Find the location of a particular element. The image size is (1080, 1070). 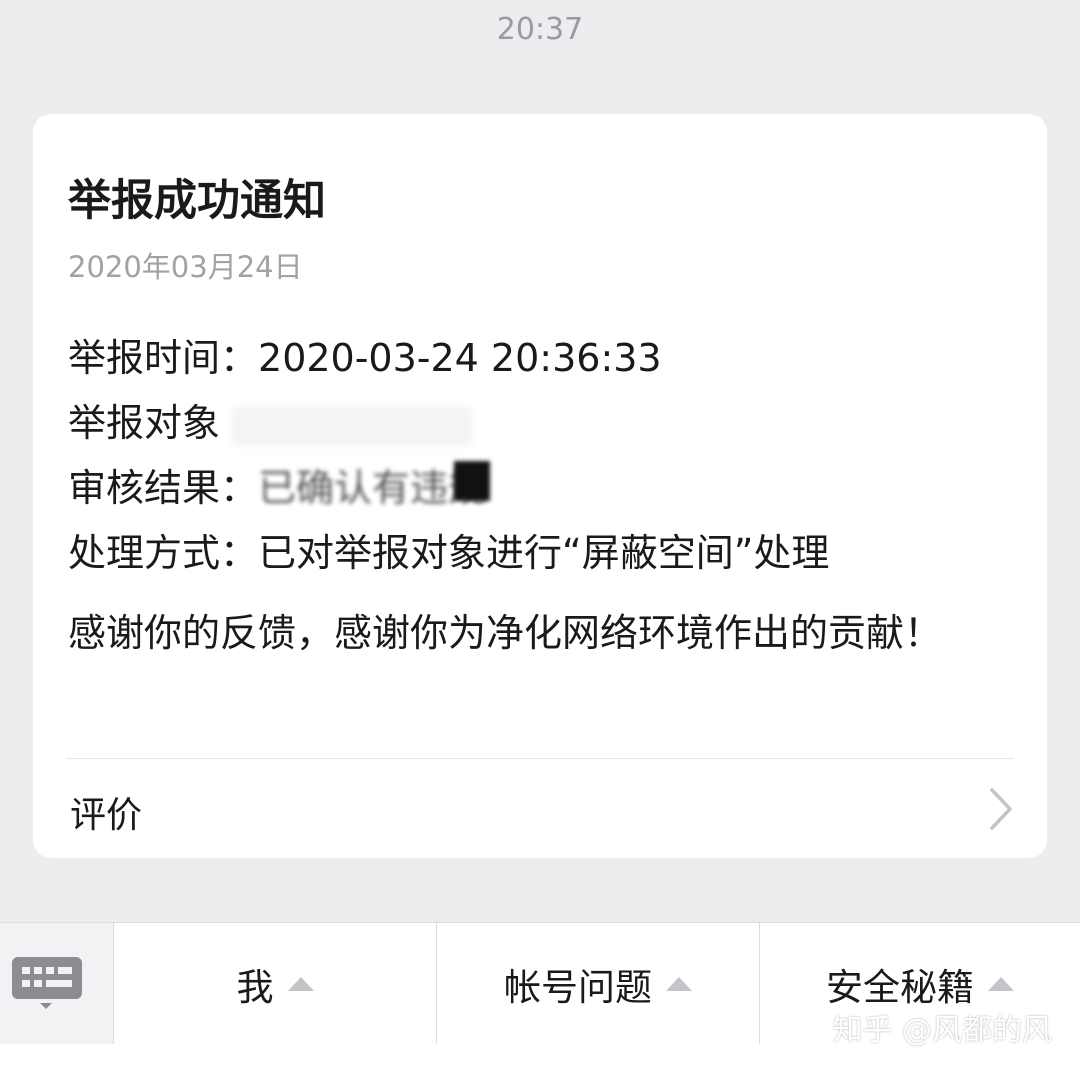

report-time-row: 举报时间：2020-03-24 20:36:33 is located at coordinates (365, 354).